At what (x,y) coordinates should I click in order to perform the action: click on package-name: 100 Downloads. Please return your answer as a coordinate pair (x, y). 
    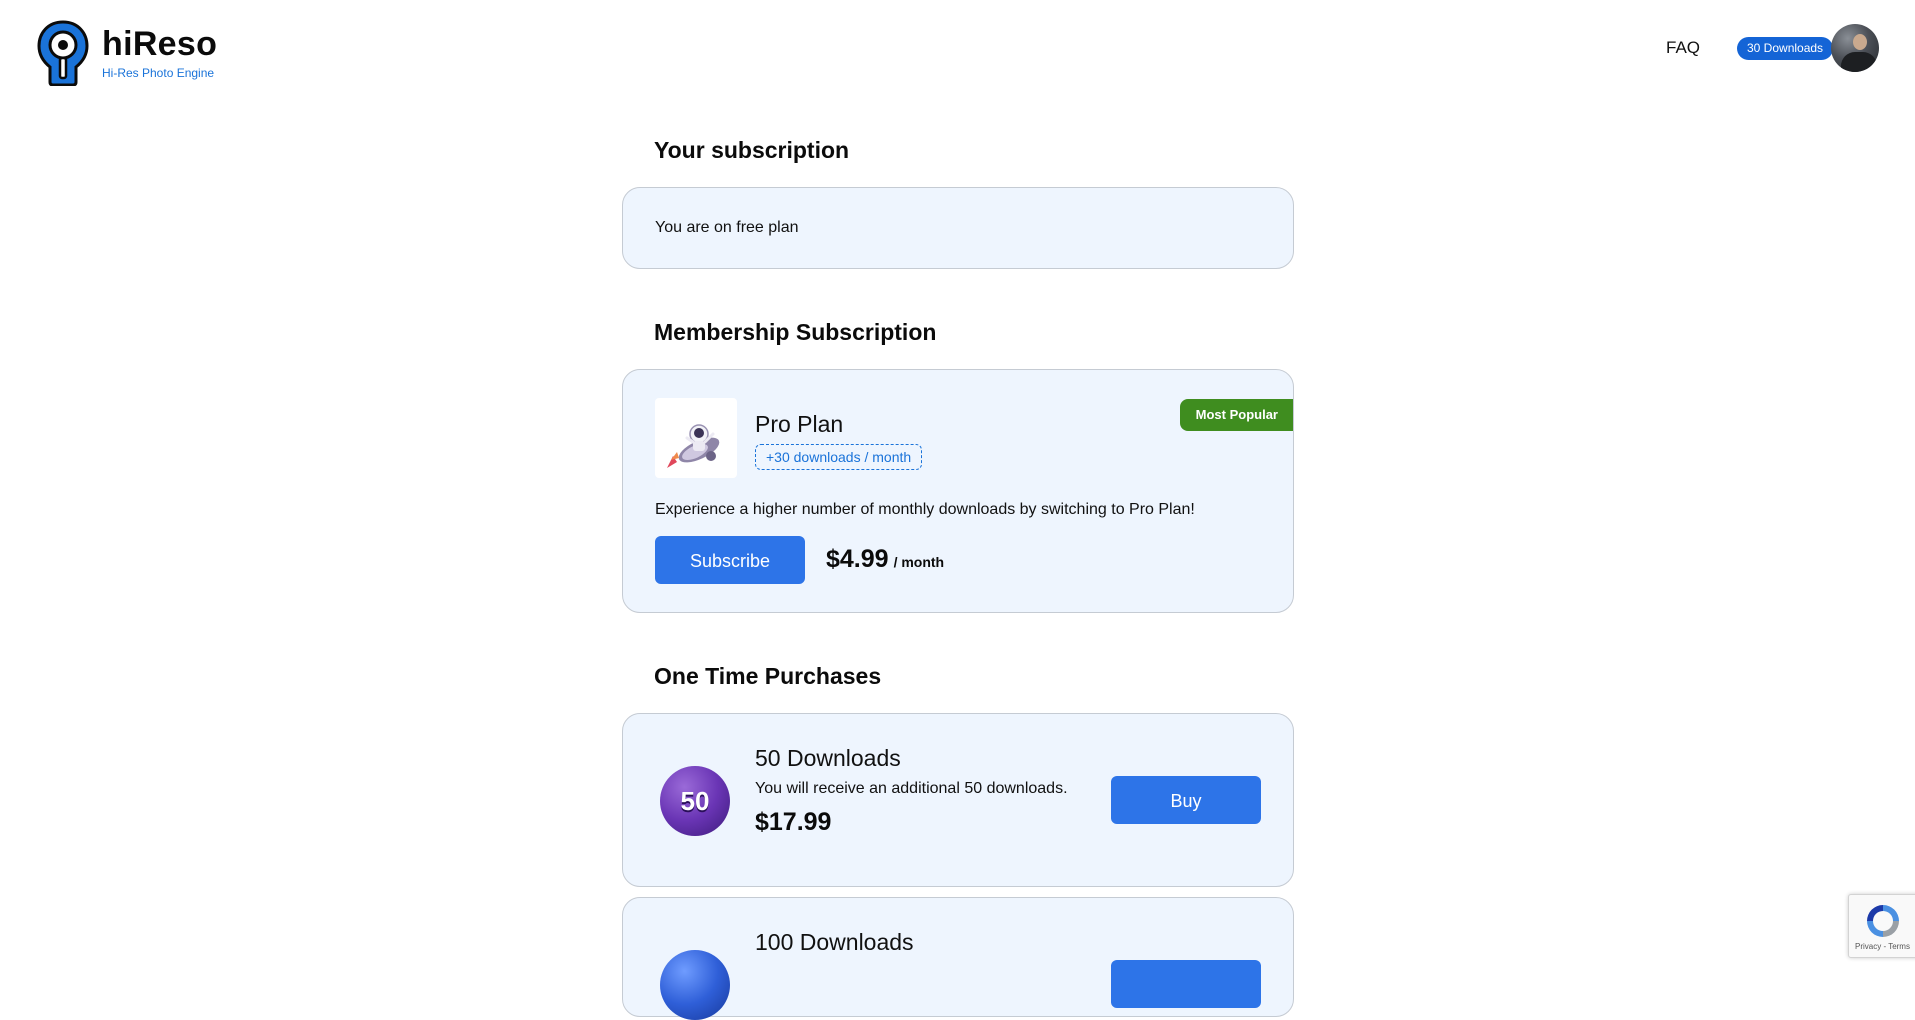
    Looking at the image, I should click on (834, 942).